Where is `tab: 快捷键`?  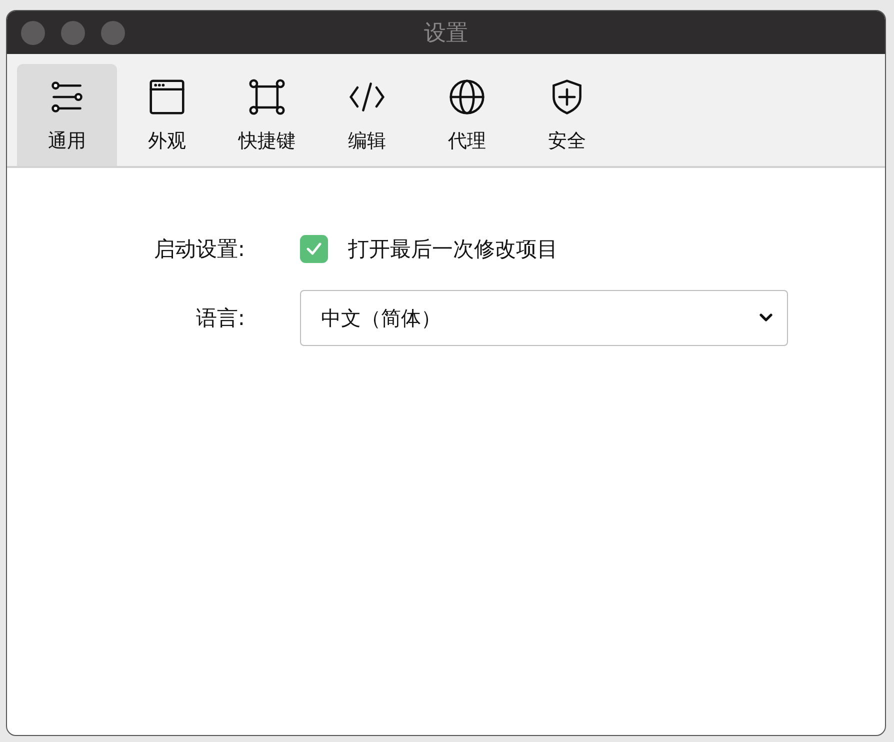
tab: 快捷键 is located at coordinates (267, 115).